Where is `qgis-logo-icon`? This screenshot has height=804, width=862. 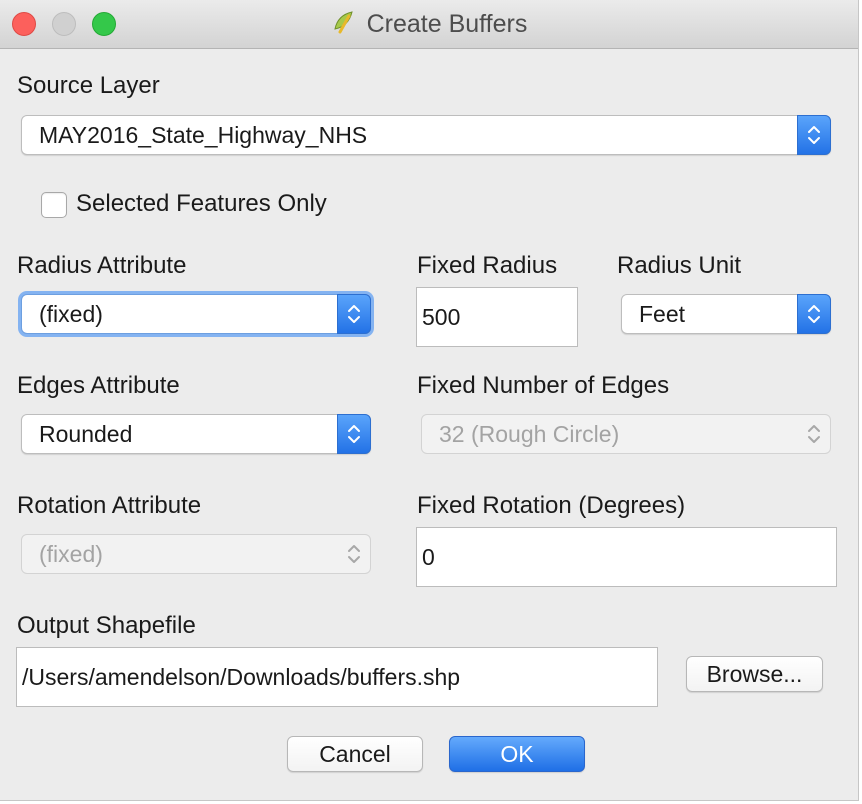 qgis-logo-icon is located at coordinates (344, 24).